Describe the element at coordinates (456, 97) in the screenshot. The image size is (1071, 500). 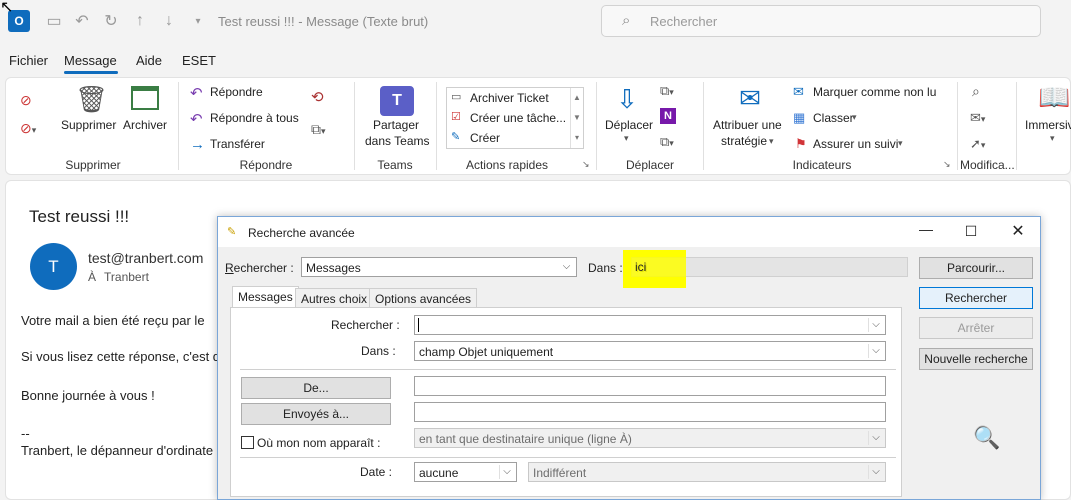
I see `quick-step-archive-icon: ▭` at that location.